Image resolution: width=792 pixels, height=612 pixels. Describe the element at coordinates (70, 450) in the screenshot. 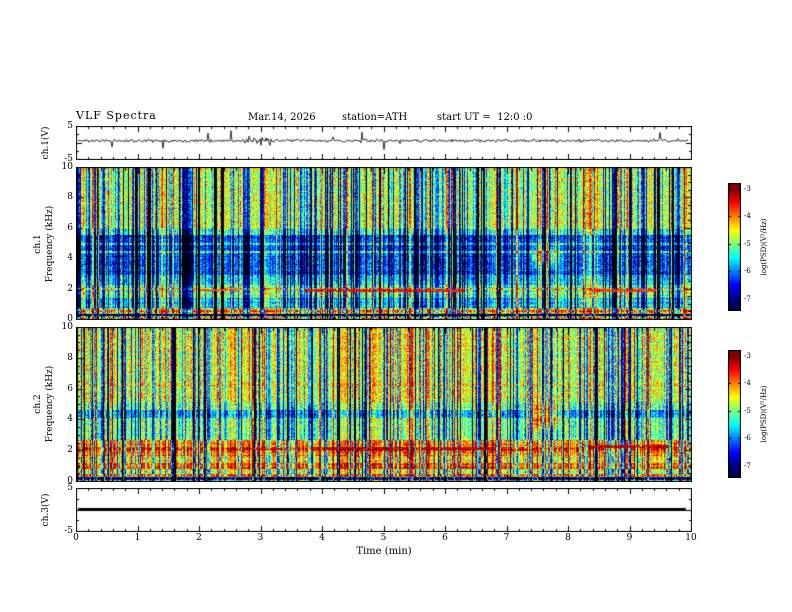

I see `ch2-frequency-tick-label: 2` at that location.